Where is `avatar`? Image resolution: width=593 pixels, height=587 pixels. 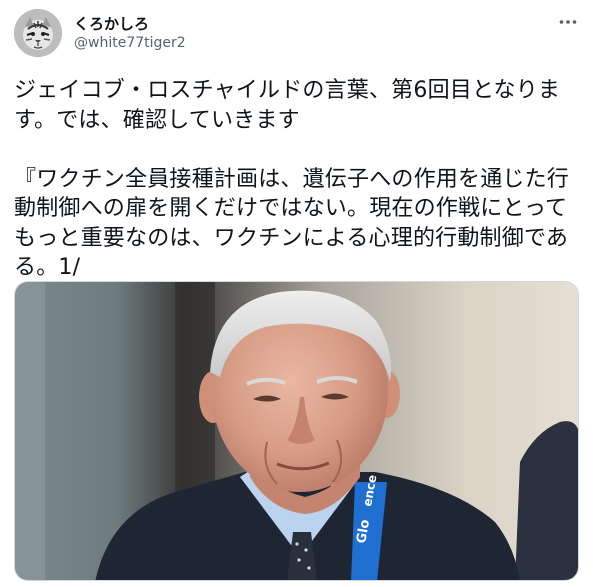 avatar is located at coordinates (38, 33).